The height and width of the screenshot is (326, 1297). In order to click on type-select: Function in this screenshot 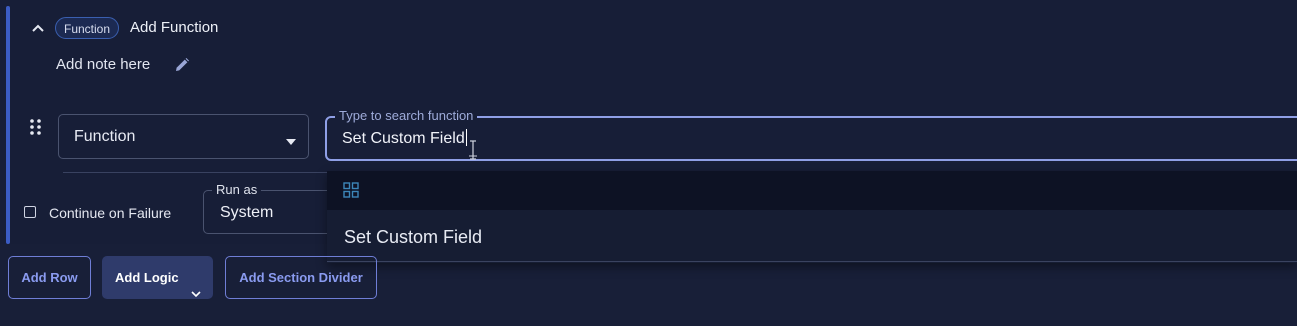, I will do `click(183, 136)`.